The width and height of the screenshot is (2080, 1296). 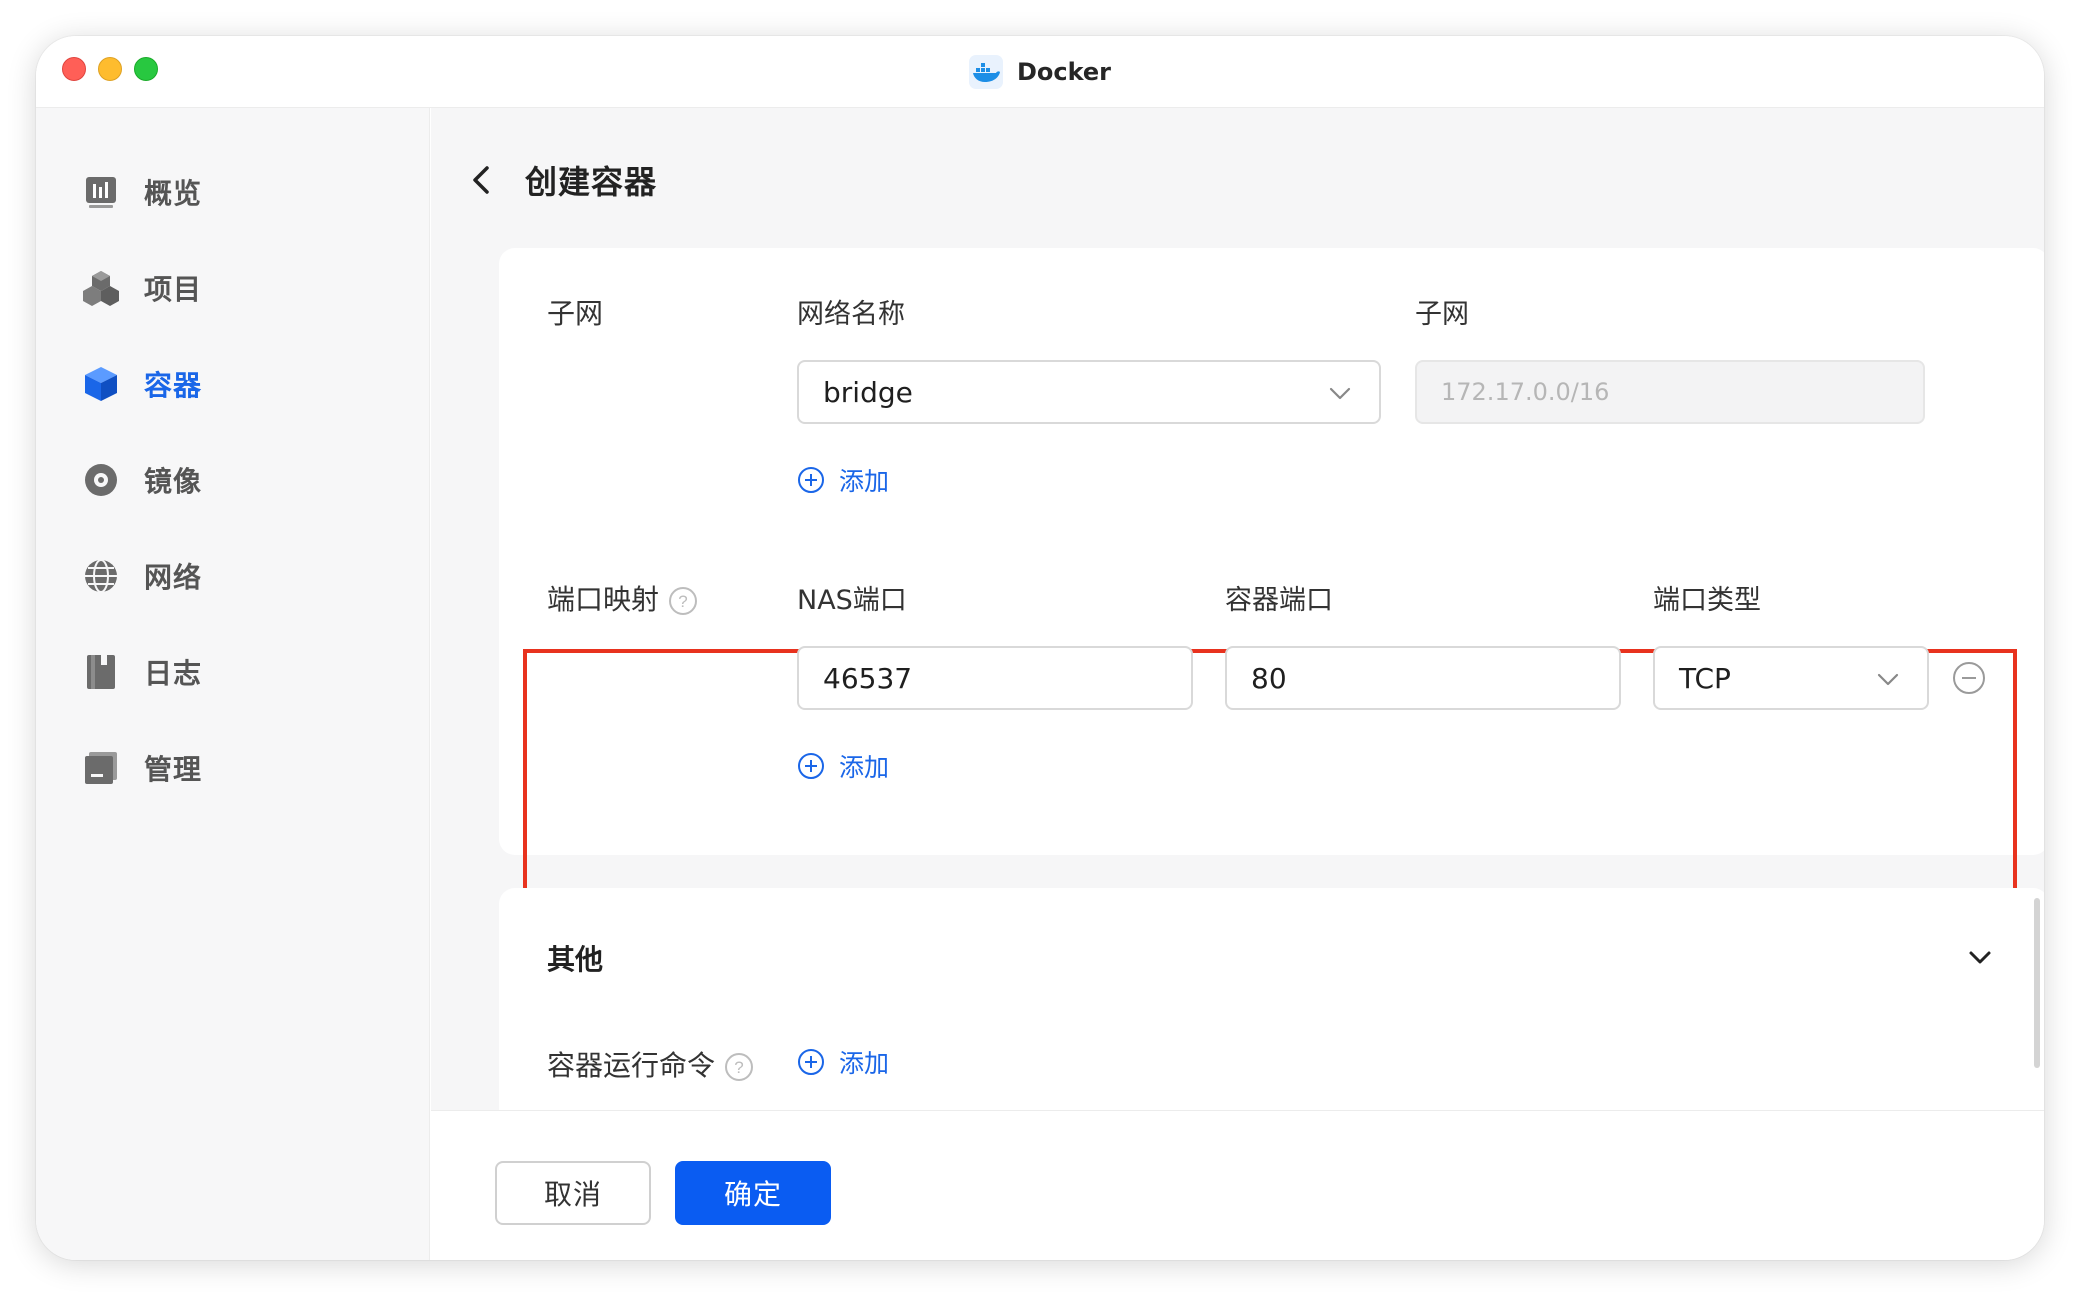 I want to click on sidebar-item-network: 网络, so click(x=232, y=576).